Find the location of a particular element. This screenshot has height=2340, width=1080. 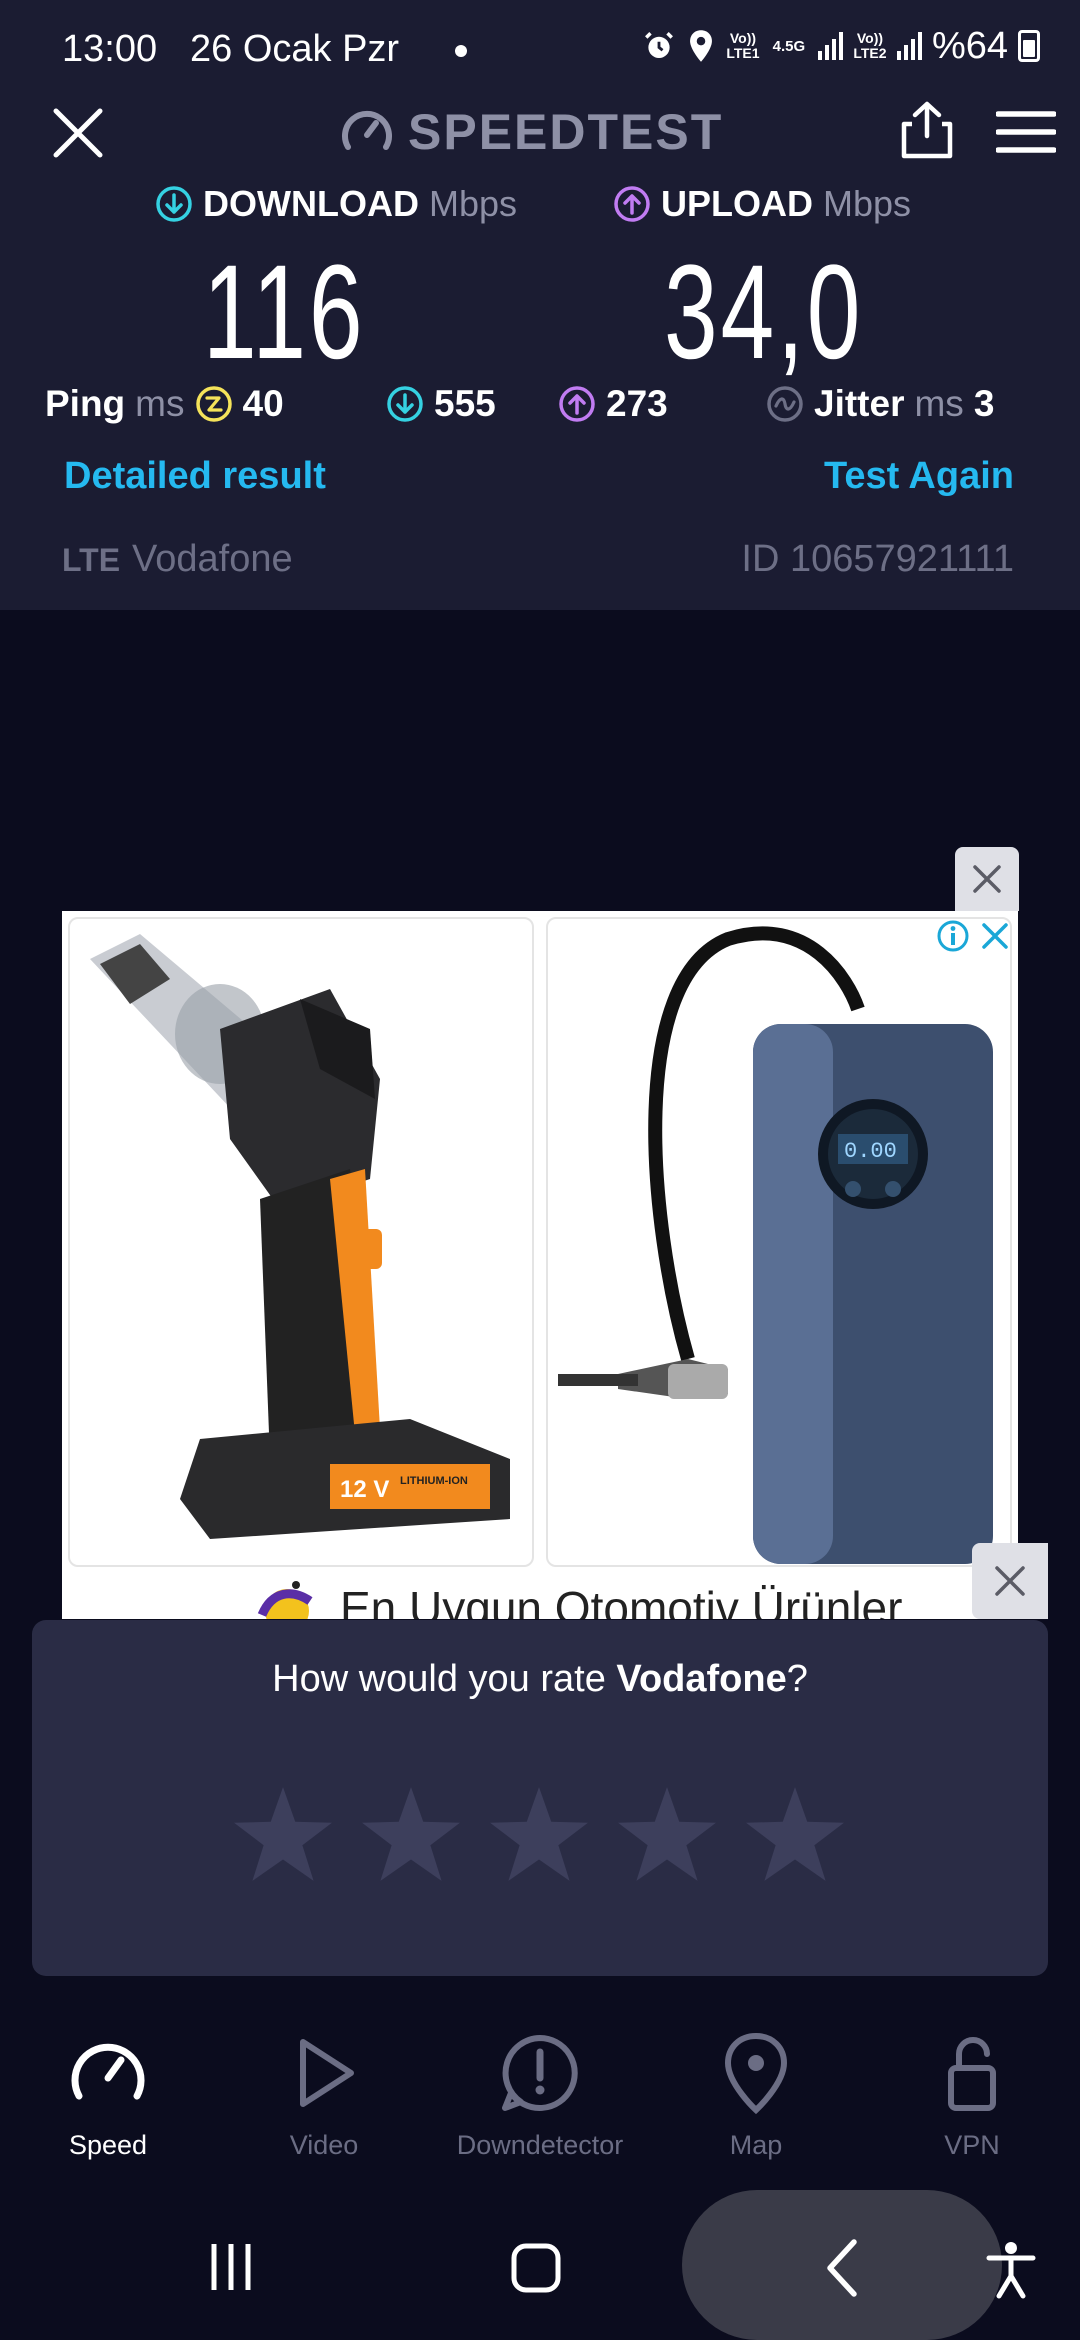

alert-icon is located at coordinates (540, 2073).